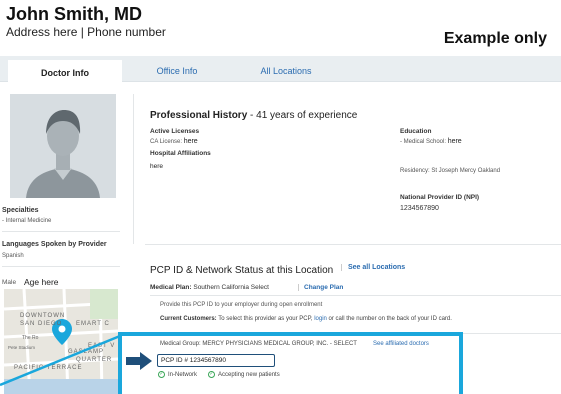 The image size is (561, 394). Describe the element at coordinates (419, 208) in the screenshot. I see `npi-value: 1234567890` at that location.